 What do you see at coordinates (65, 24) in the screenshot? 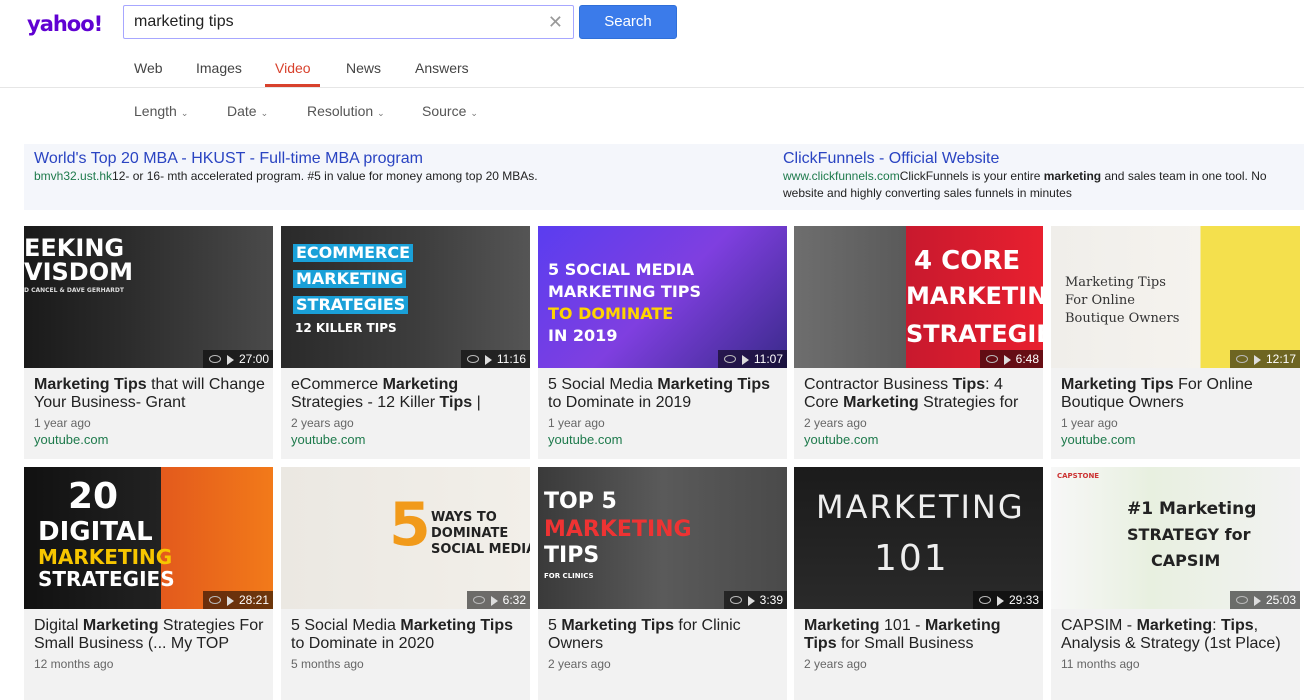
I see `yahoo-logo: yahoo!` at bounding box center [65, 24].